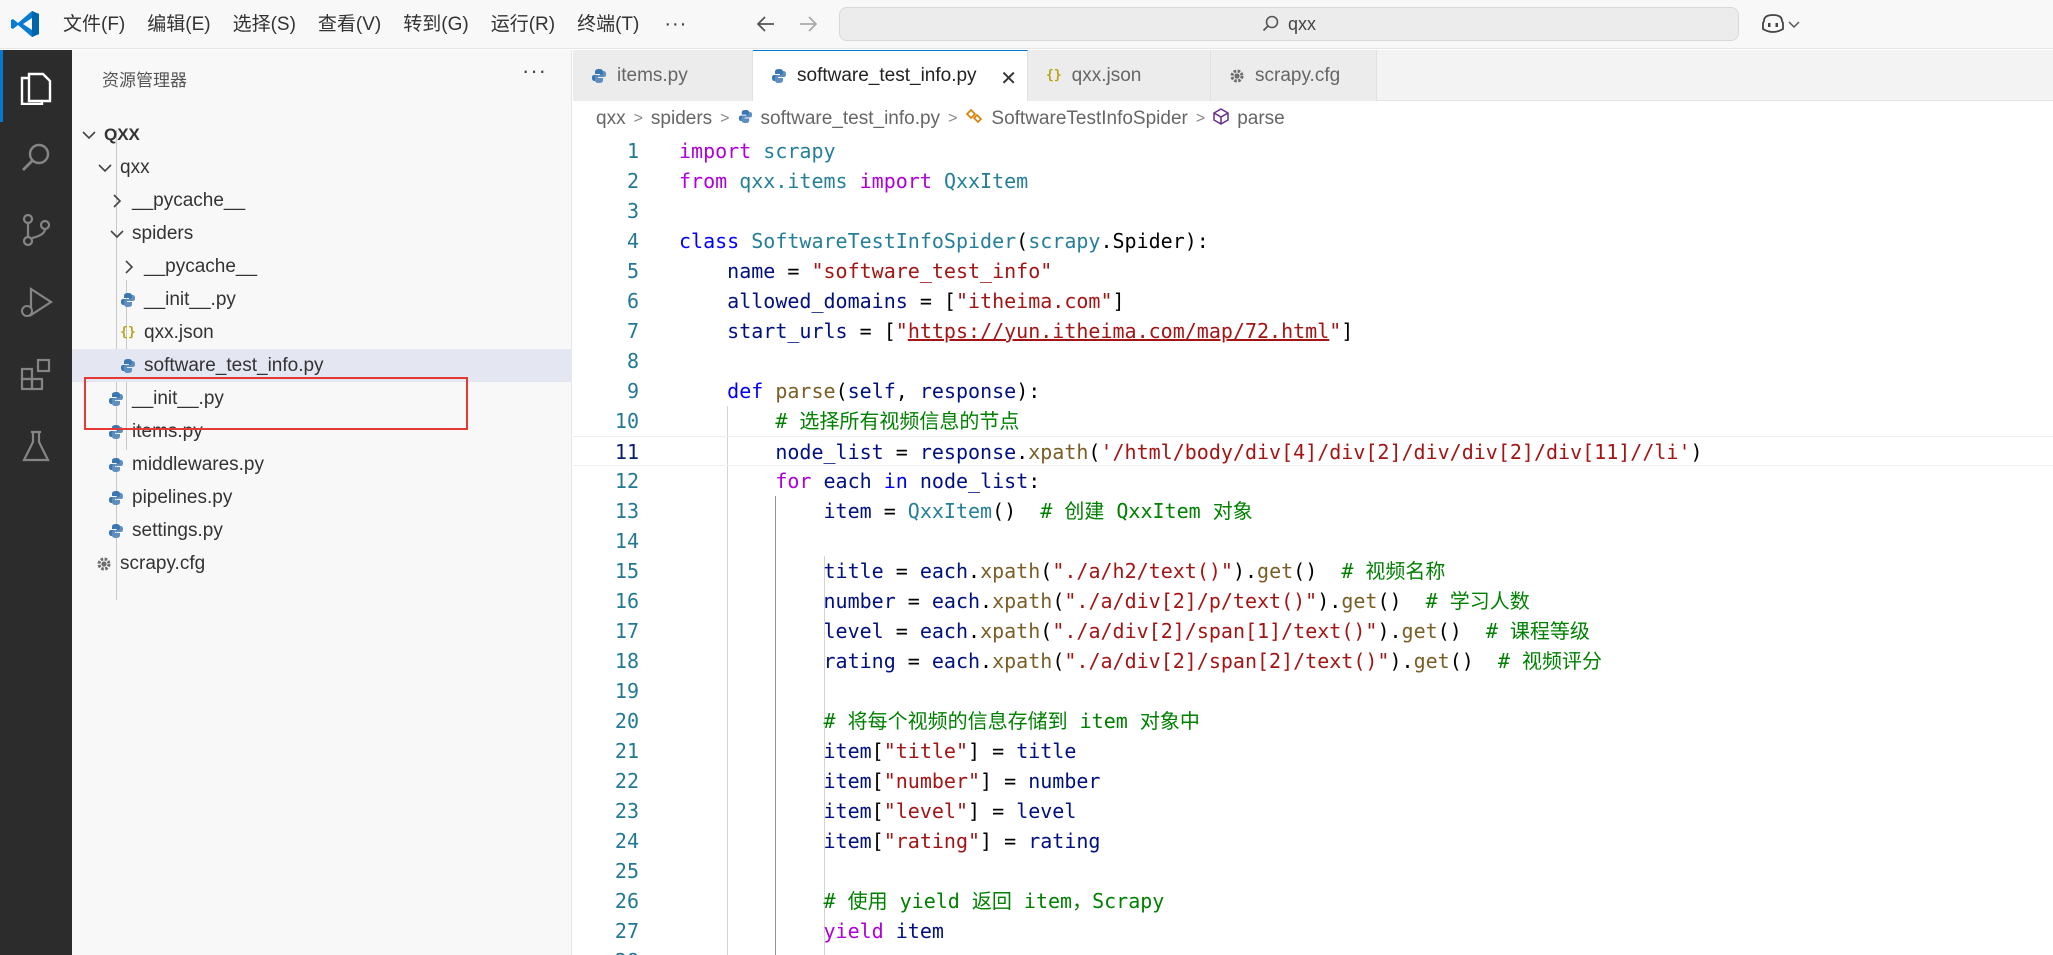 The width and height of the screenshot is (2053, 955). Describe the element at coordinates (1008, 78) in the screenshot. I see `close-icon: ✕` at that location.